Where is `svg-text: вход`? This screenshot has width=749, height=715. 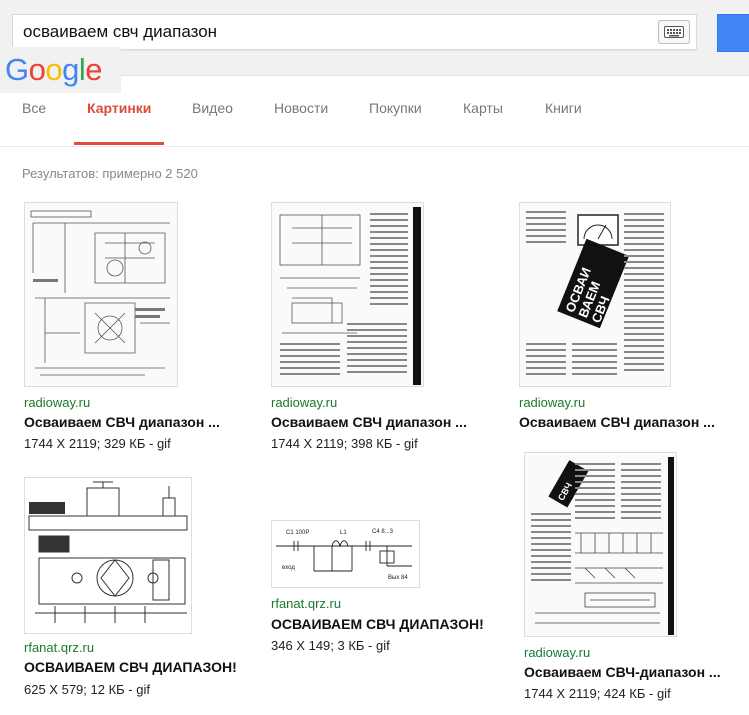
svg-text: вход is located at coordinates (288, 568).